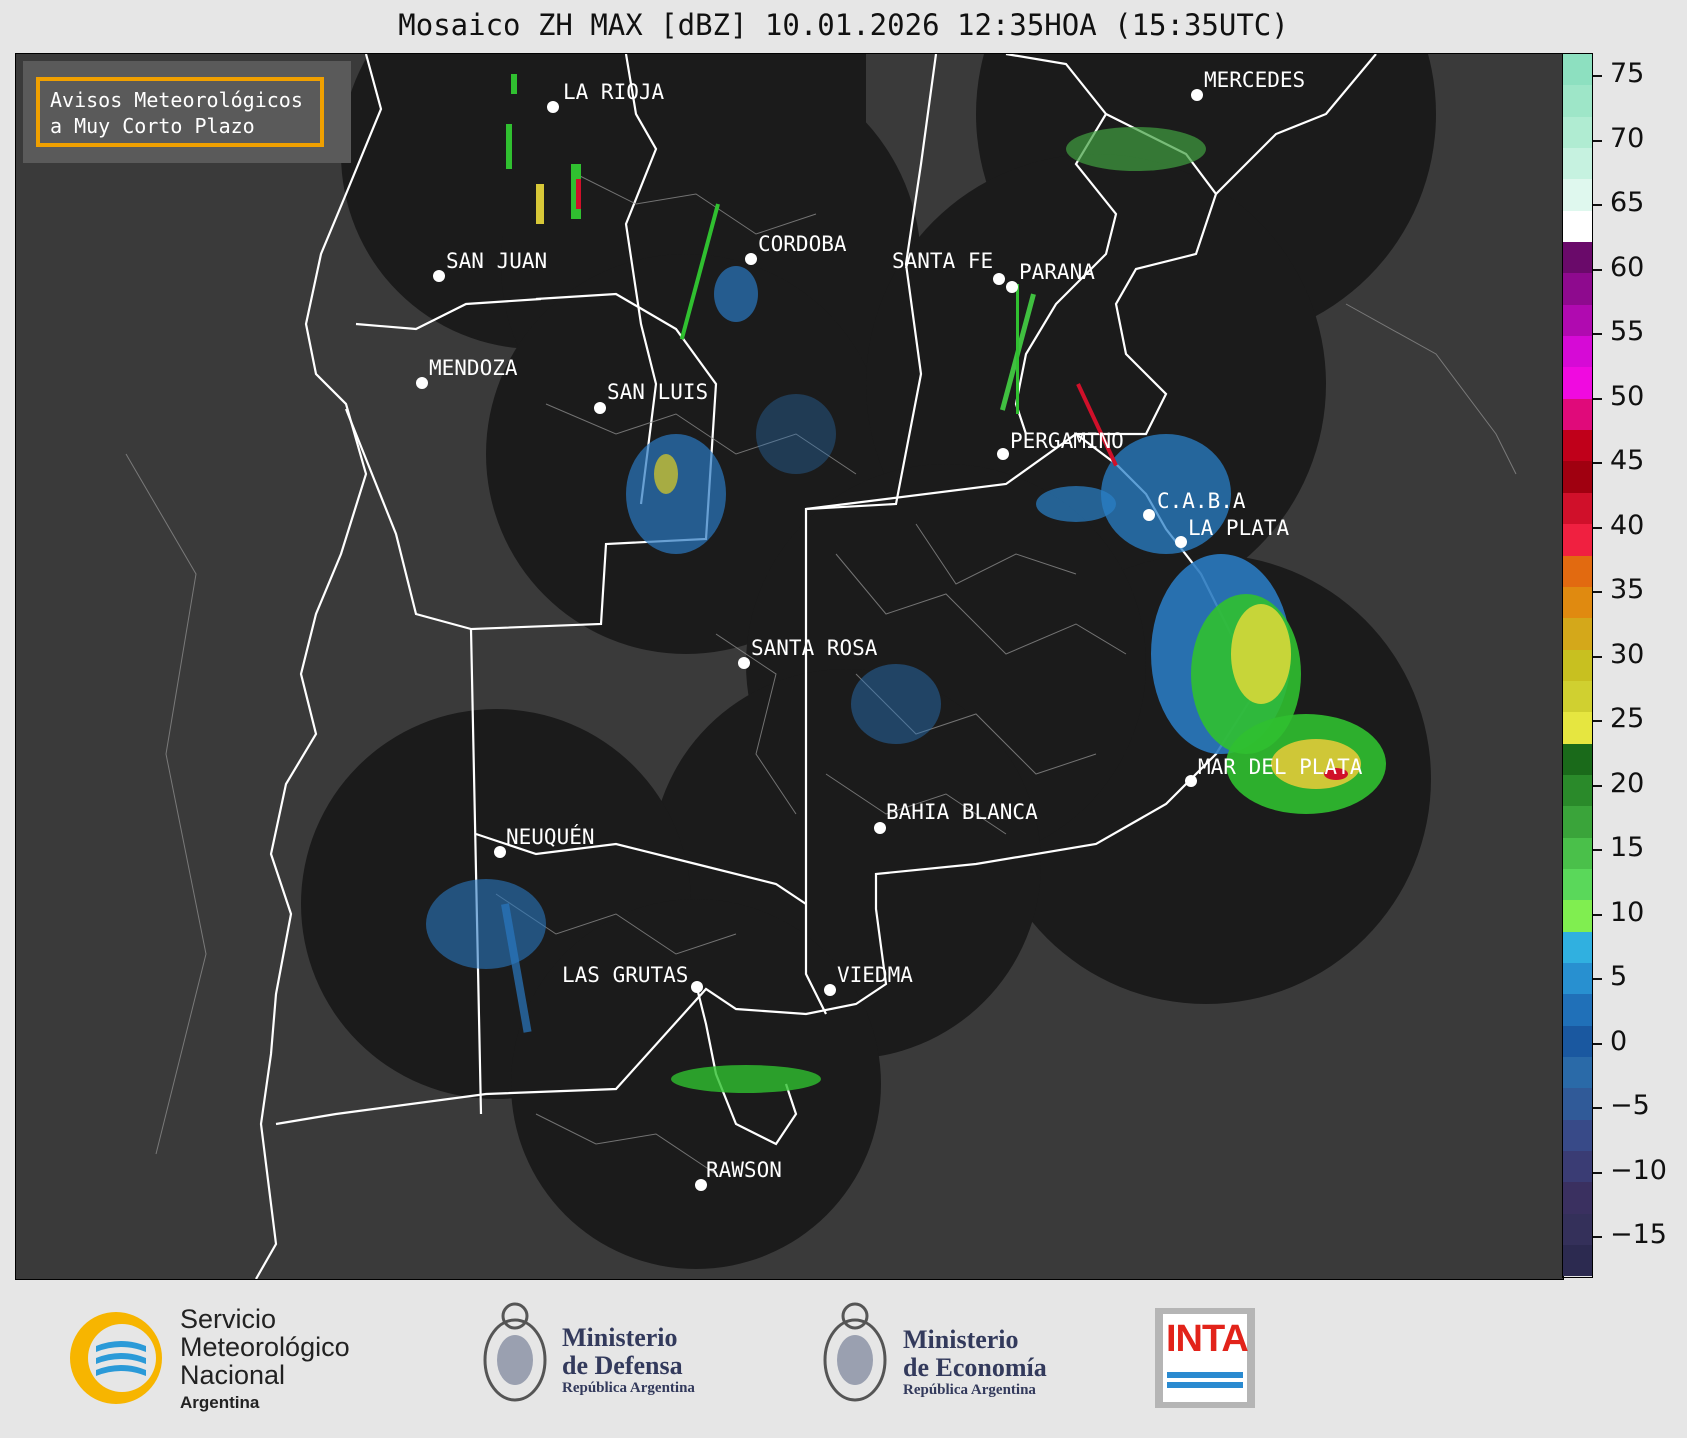  Describe the element at coordinates (1627, 460) in the screenshot. I see `colorbar-tick-label: 45` at that location.